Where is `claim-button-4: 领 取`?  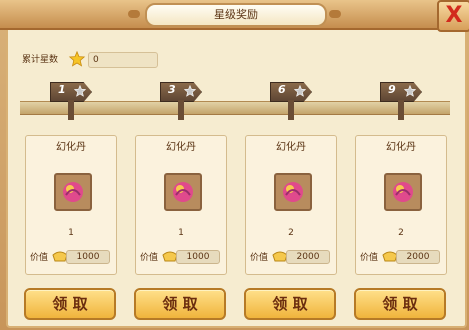 claim-button-4: 领 取 is located at coordinates (400, 304).